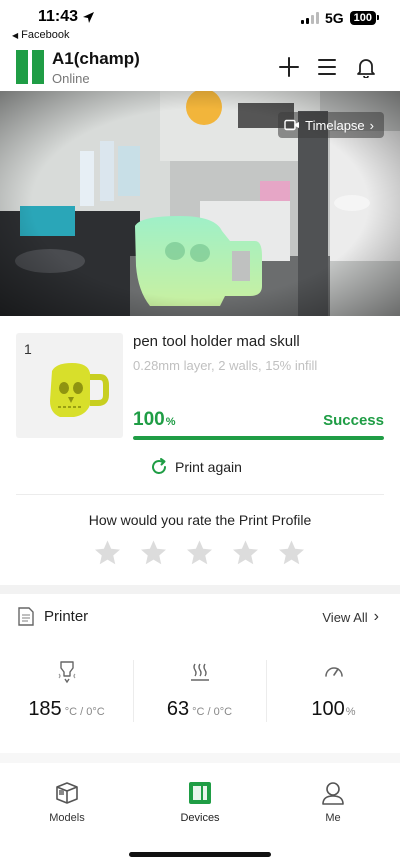 The height and width of the screenshot is (865, 400). I want to click on nozzle-temperature-value: 185 °C / 0°C, so click(66, 709).